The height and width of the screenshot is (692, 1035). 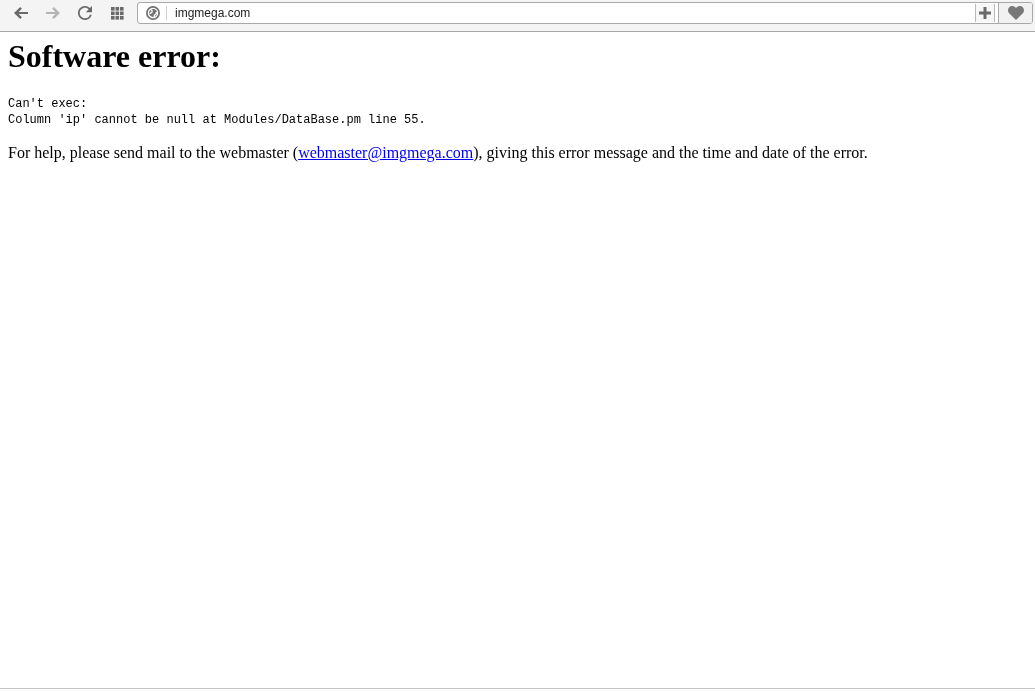 What do you see at coordinates (217, 120) in the screenshot?
I see `error-line: Column 'ip' cannot be null at Modules/DataBase.pm line 55.` at bounding box center [217, 120].